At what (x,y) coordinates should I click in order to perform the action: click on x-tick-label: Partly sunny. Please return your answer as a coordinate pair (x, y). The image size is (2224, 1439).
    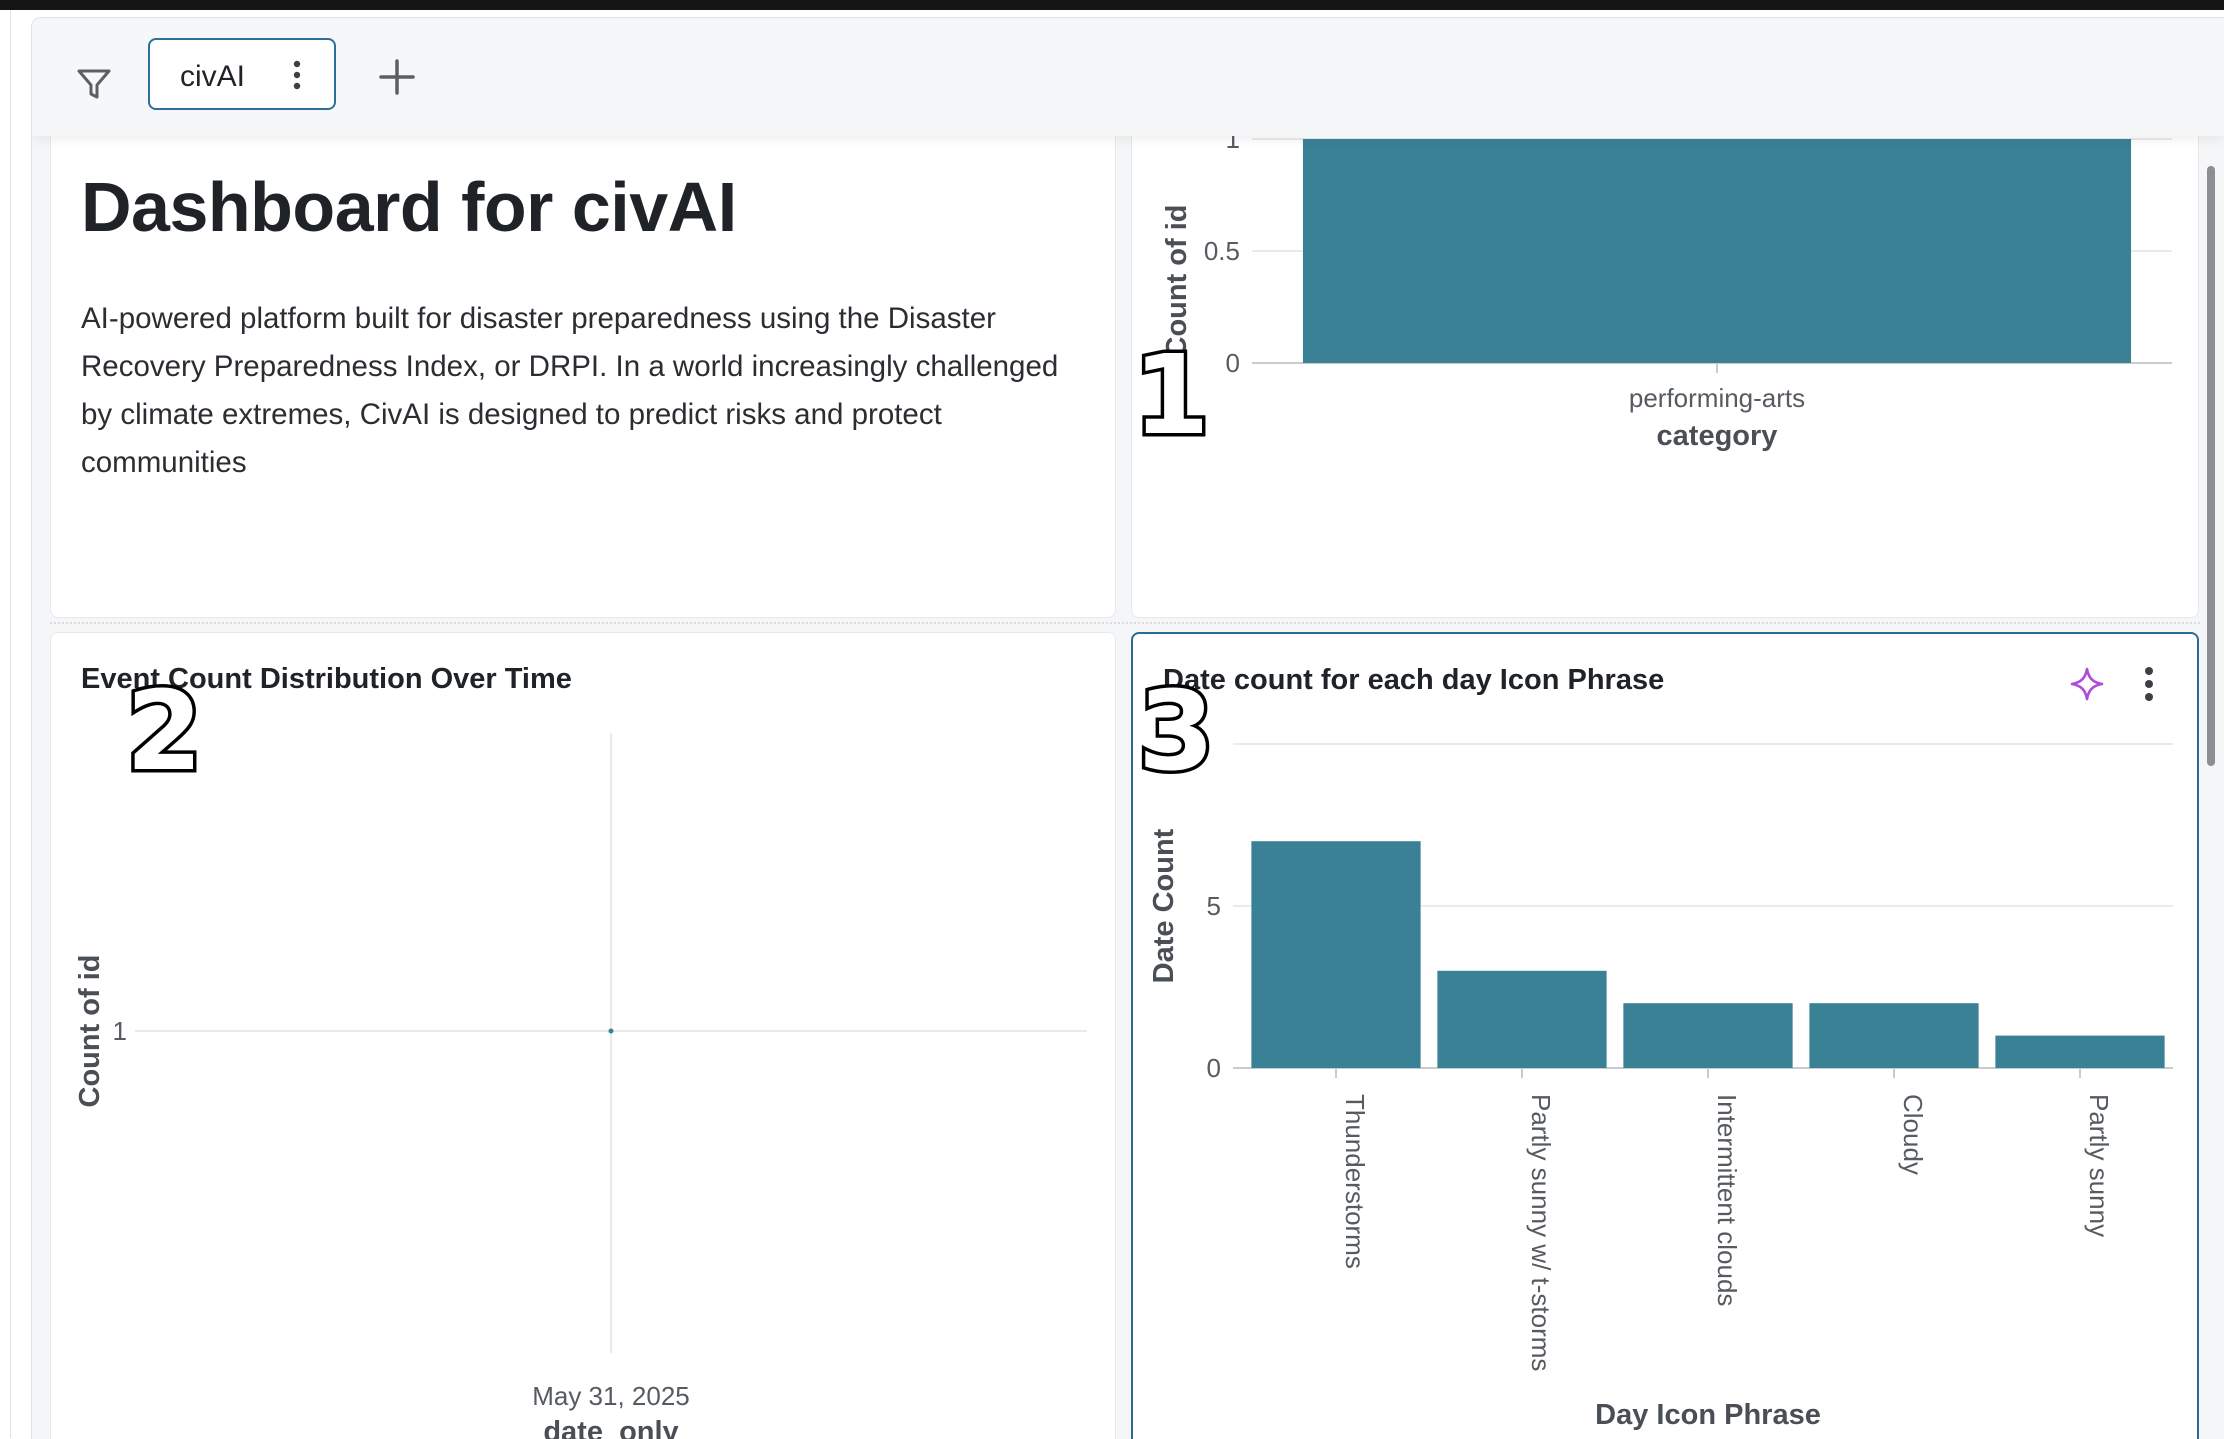
    Looking at the image, I should click on (2099, 1165).